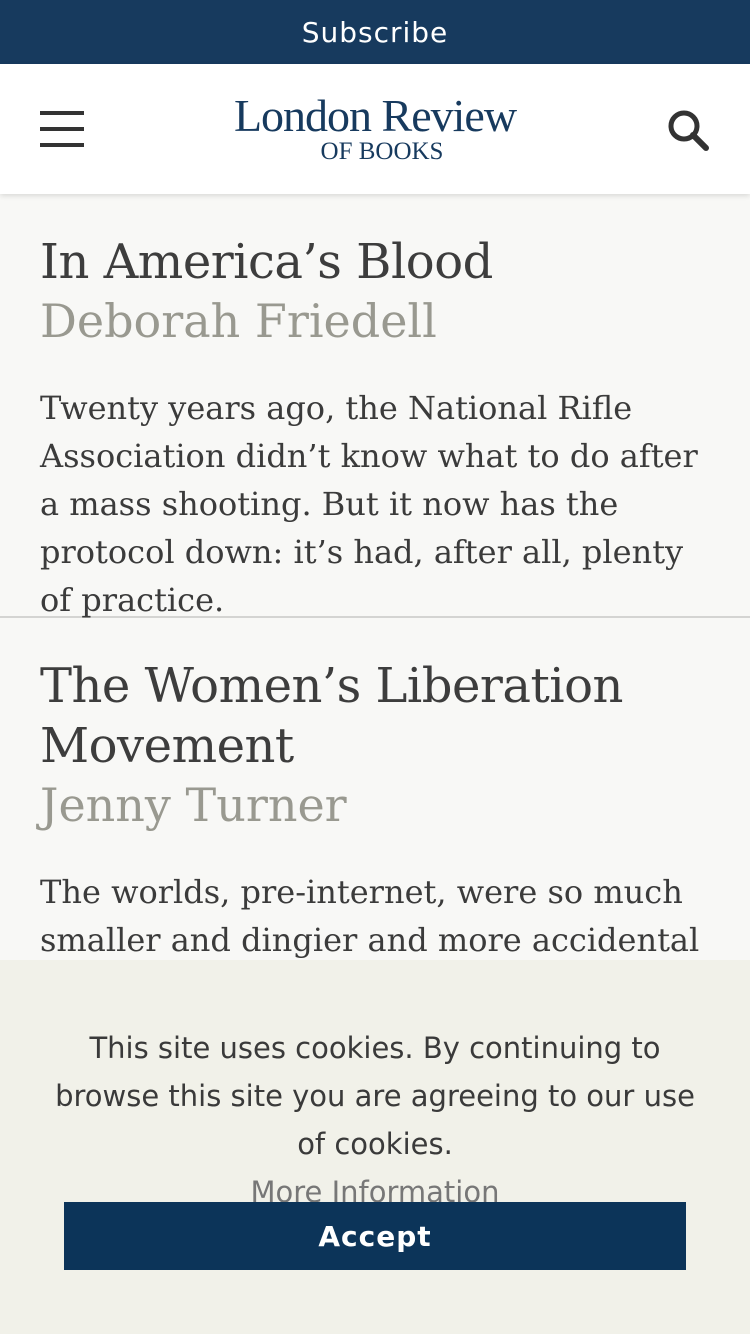 Image resolution: width=750 pixels, height=1334 pixels. What do you see at coordinates (375, 262) in the screenshot?
I see `article-title: In America’s Blood` at bounding box center [375, 262].